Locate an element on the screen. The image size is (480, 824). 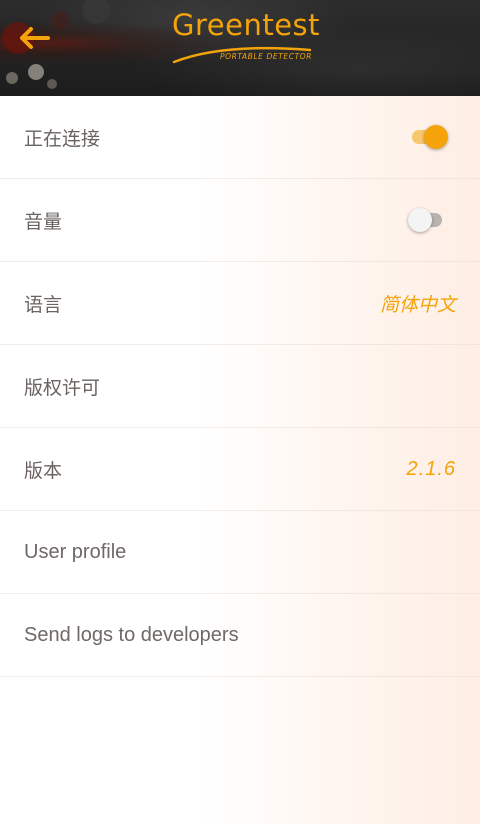
settings-row-volume: 音量 is located at coordinates (240, 220).